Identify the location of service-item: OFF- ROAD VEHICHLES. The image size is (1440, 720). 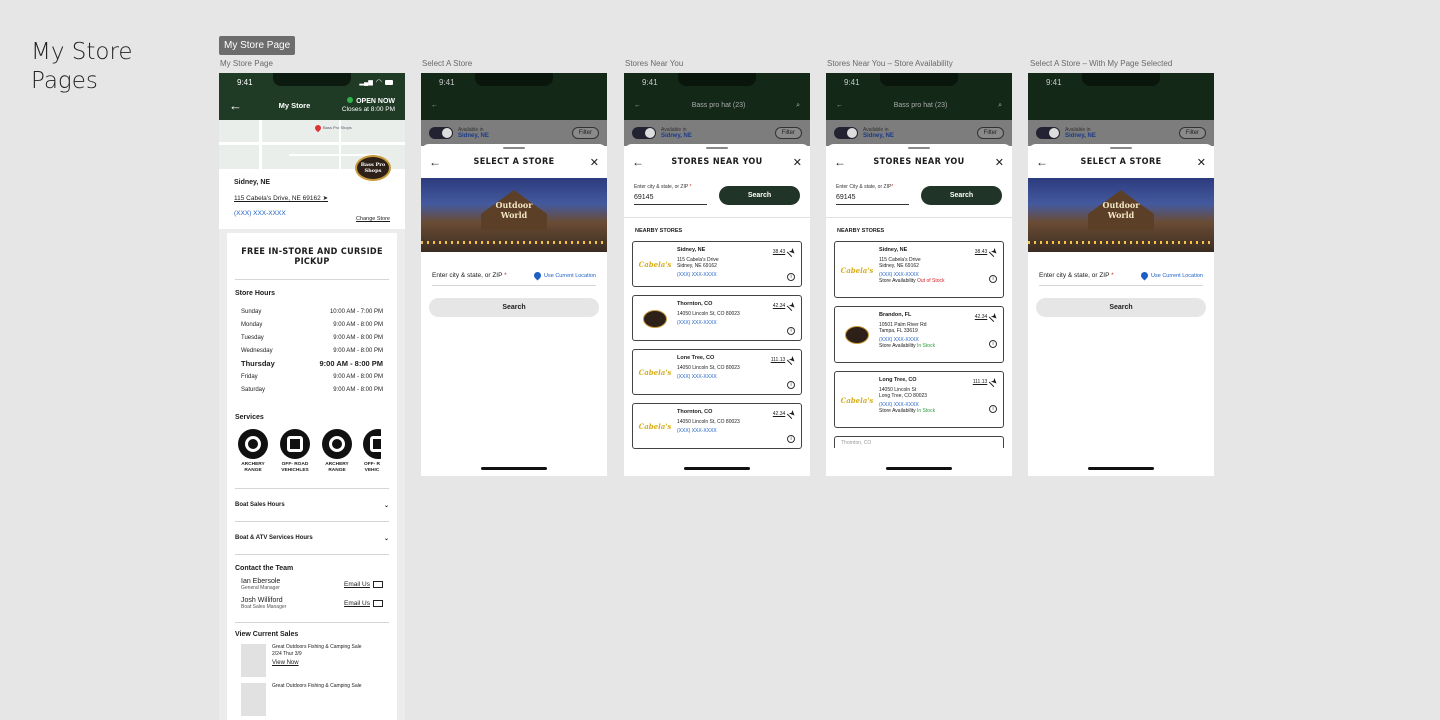
(295, 451).